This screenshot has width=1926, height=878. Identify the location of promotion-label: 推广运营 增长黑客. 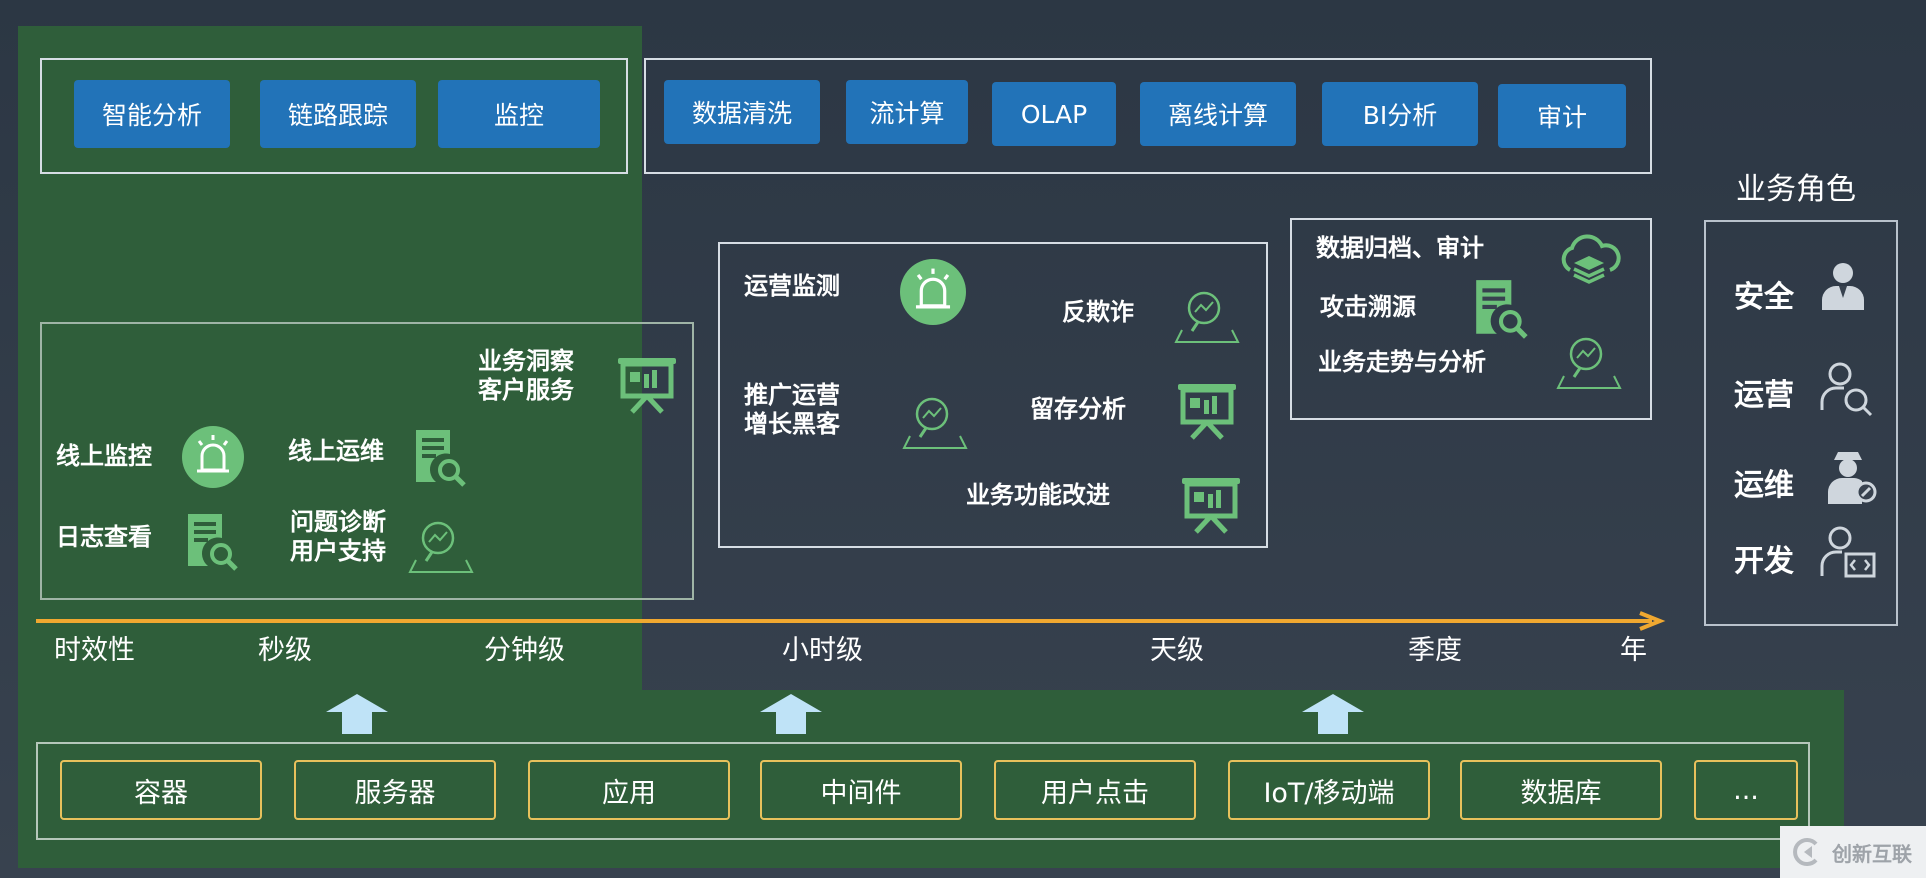
(792, 409).